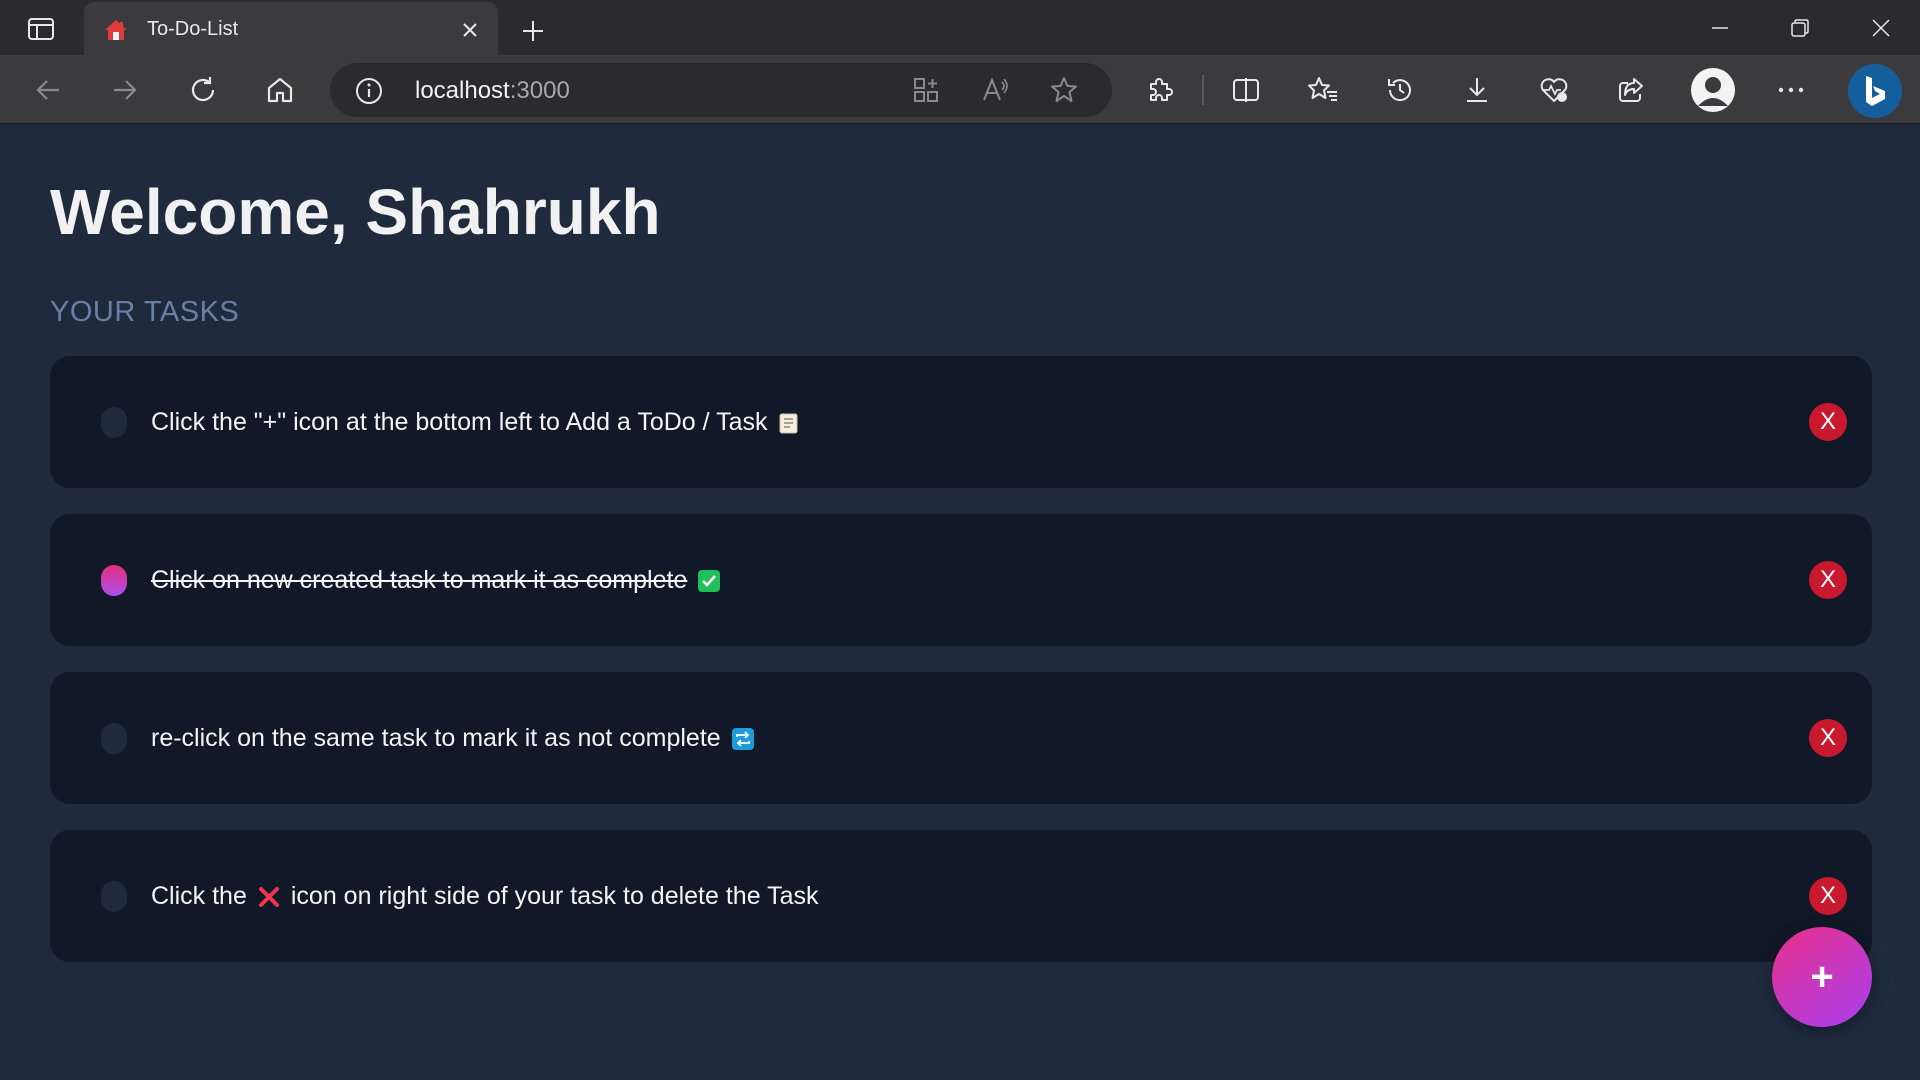  I want to click on browser-toolbar: localhost:3000, so click(960, 89).